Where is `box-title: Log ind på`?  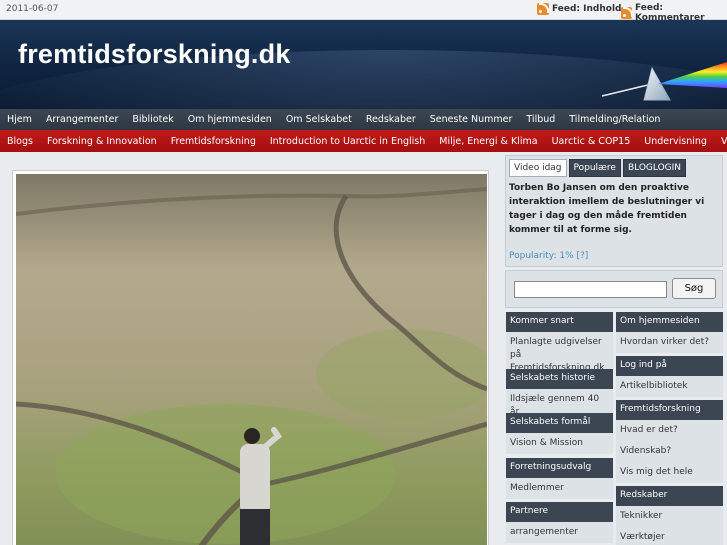
box-title: Log ind på is located at coordinates (669, 366).